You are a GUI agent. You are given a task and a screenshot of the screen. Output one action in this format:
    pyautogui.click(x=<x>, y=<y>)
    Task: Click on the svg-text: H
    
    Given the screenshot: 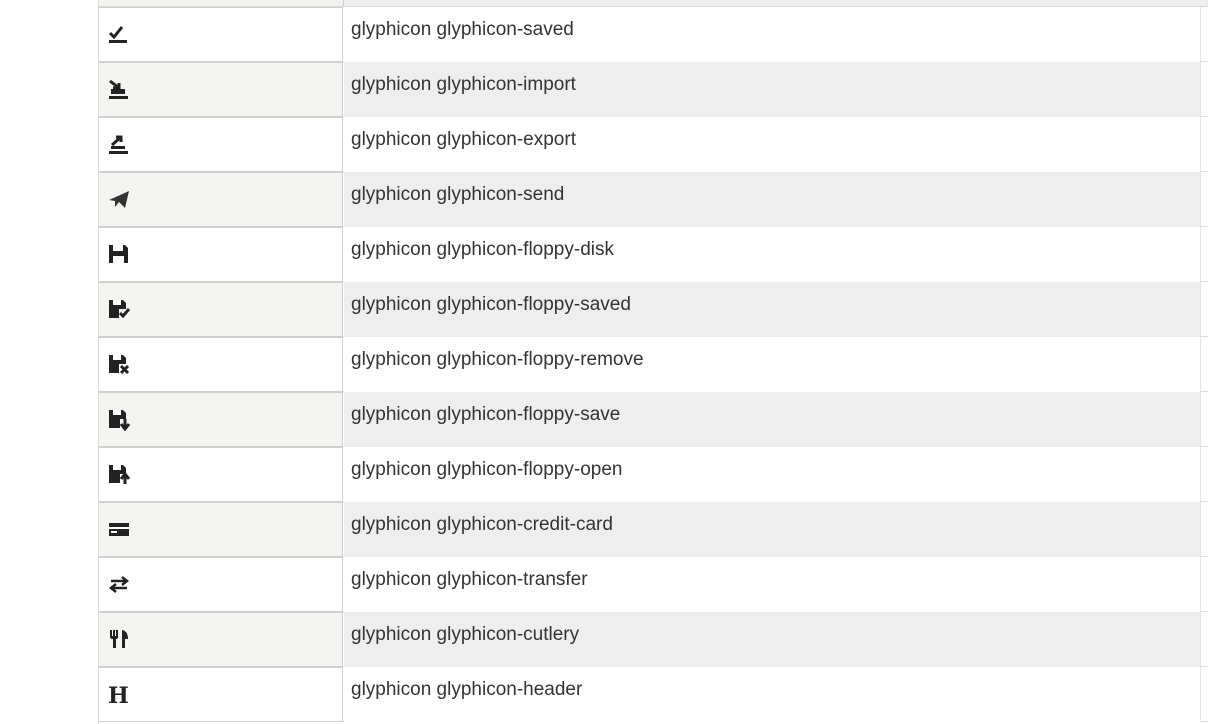 What is the action you would take?
    pyautogui.click(x=118, y=694)
    